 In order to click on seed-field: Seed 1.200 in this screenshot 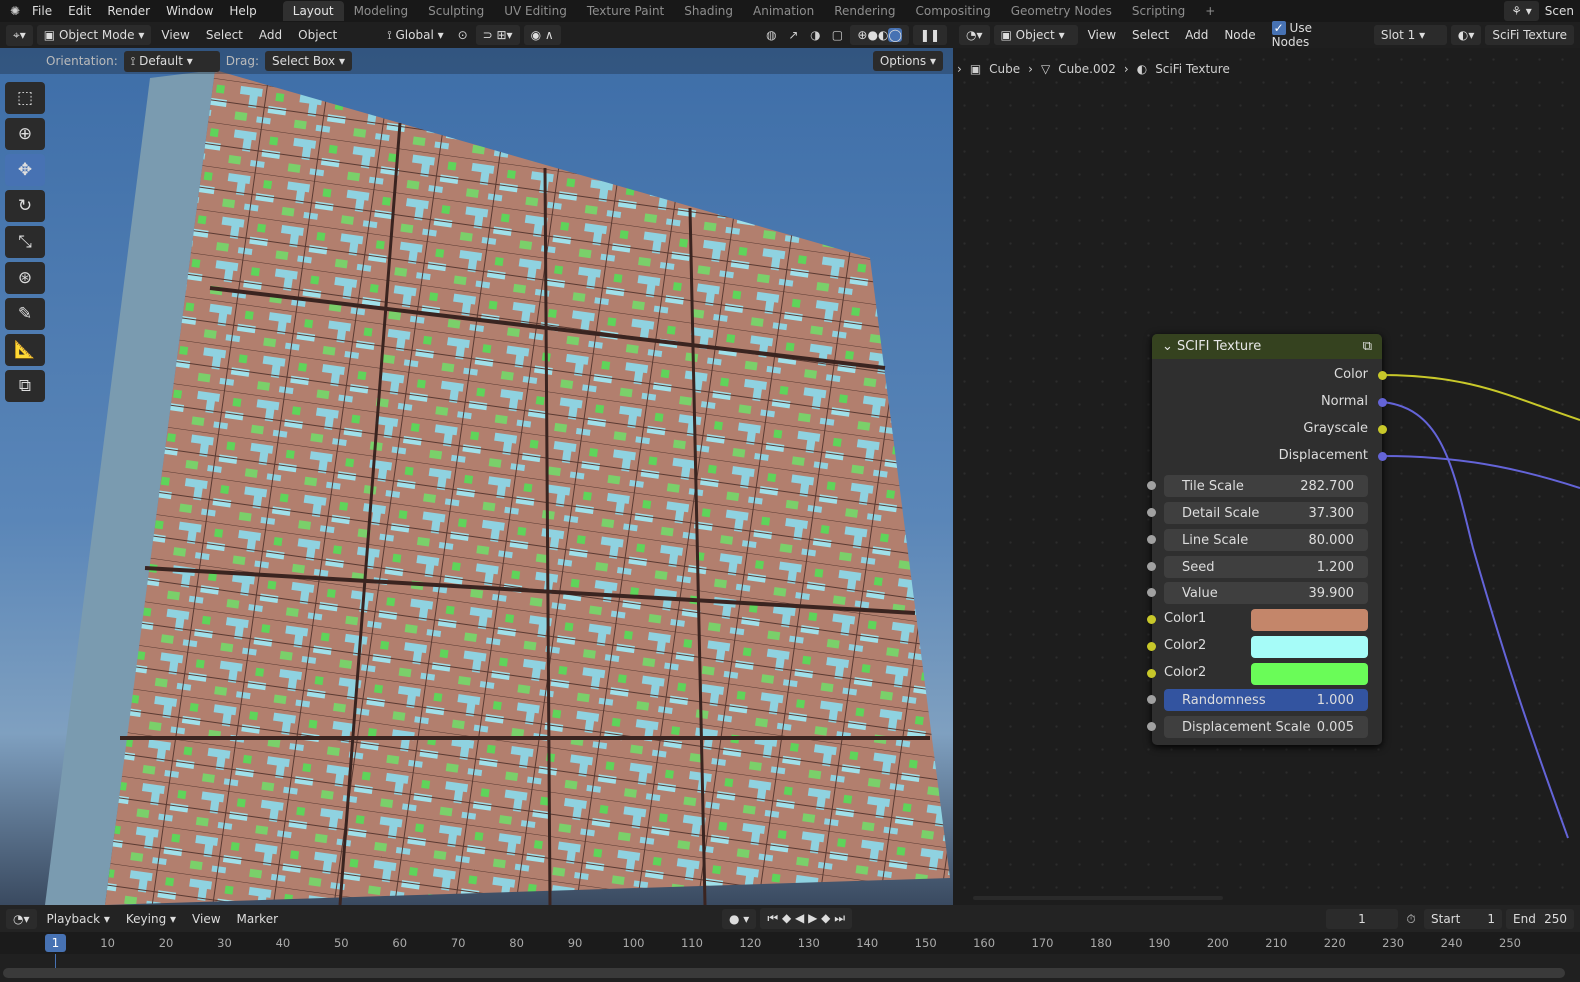, I will do `click(1266, 567)`.